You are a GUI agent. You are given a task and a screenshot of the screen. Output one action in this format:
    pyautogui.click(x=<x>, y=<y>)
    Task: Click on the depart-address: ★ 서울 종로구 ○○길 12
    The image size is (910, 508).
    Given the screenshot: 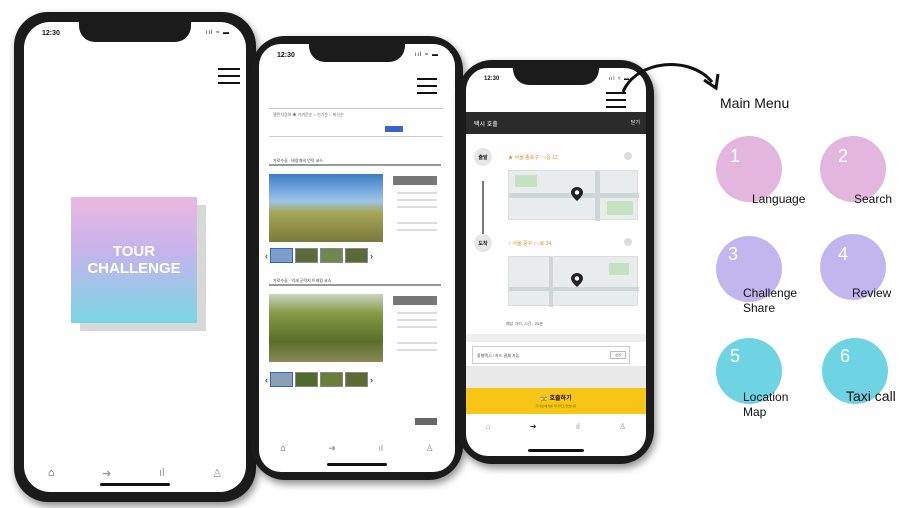 What is the action you would take?
    pyautogui.click(x=533, y=157)
    